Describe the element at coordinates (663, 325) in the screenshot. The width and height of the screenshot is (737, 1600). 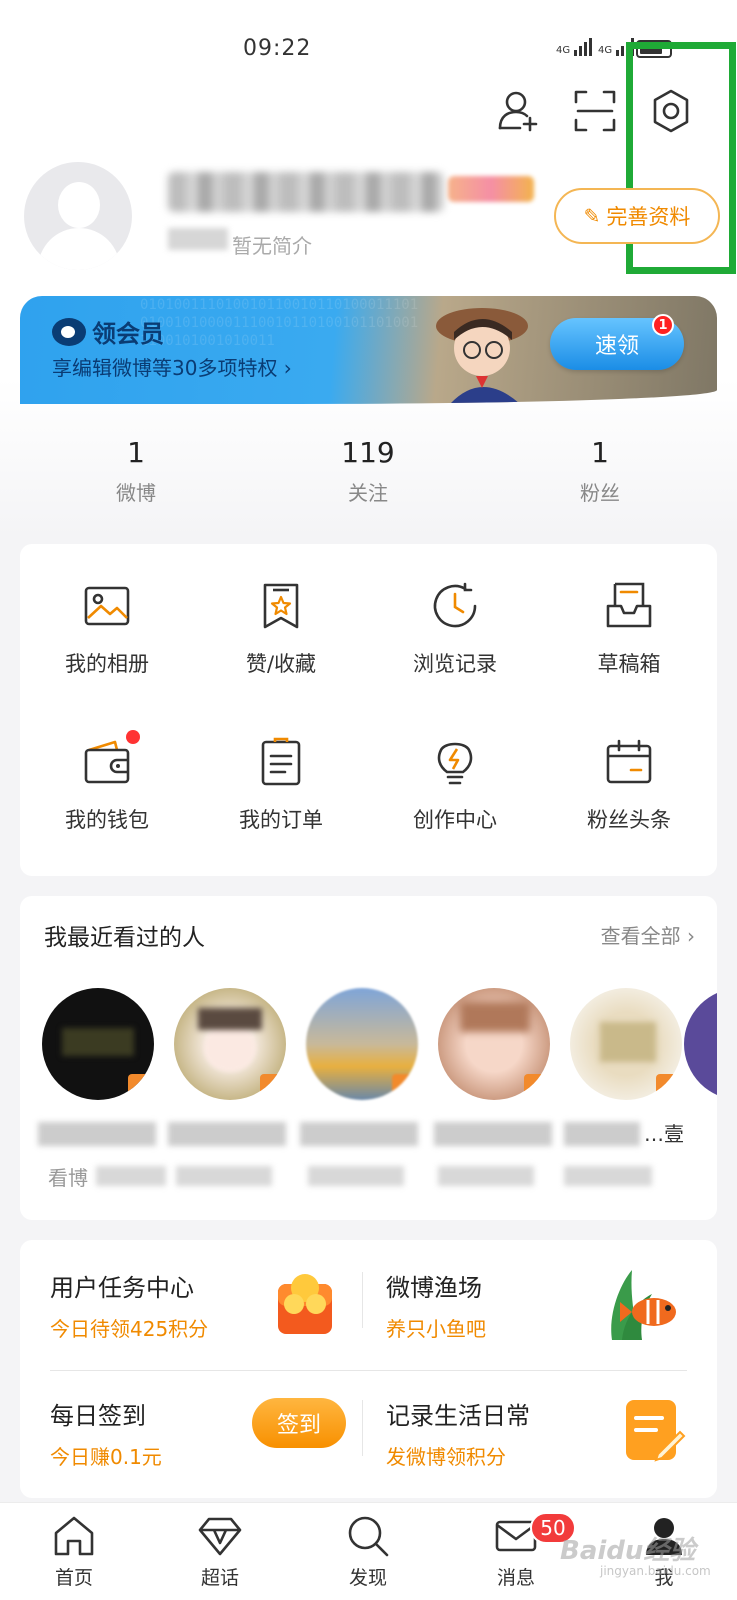
I see `notification-badge: 1` at that location.